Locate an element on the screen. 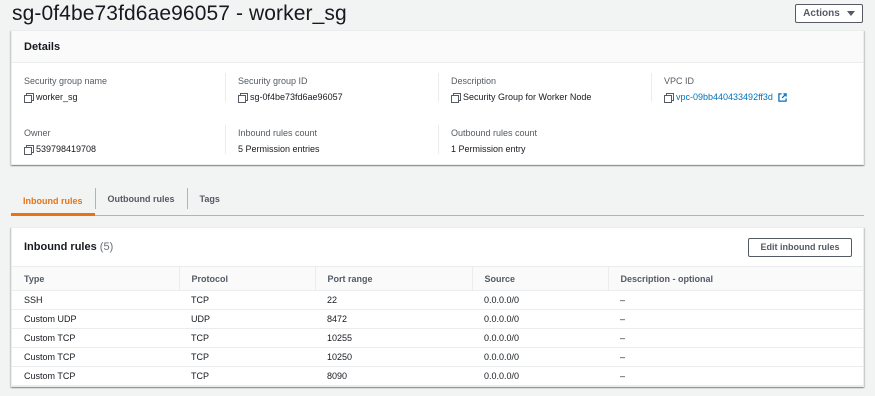 The image size is (875, 396). field-label: Description is located at coordinates (474, 81).